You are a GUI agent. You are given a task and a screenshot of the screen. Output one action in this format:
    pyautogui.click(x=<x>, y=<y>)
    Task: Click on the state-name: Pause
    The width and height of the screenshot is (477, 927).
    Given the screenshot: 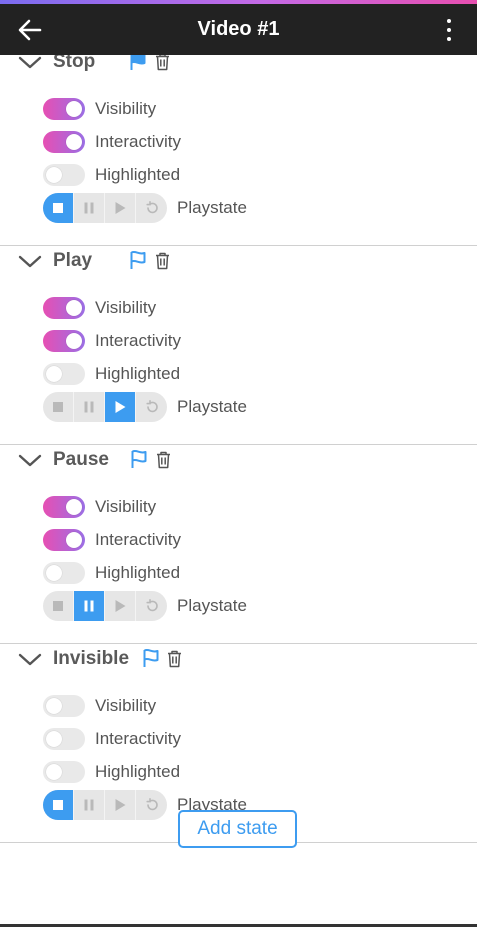 What is the action you would take?
    pyautogui.click(x=81, y=459)
    